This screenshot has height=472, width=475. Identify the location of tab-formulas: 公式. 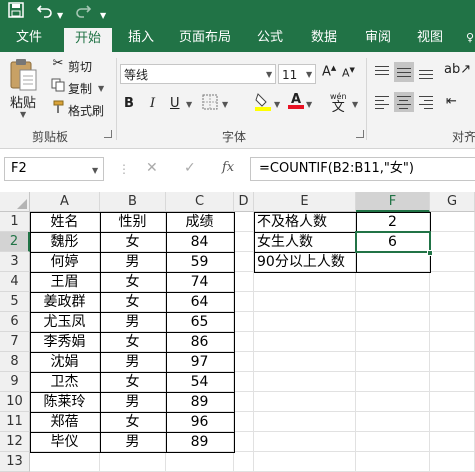
(270, 39).